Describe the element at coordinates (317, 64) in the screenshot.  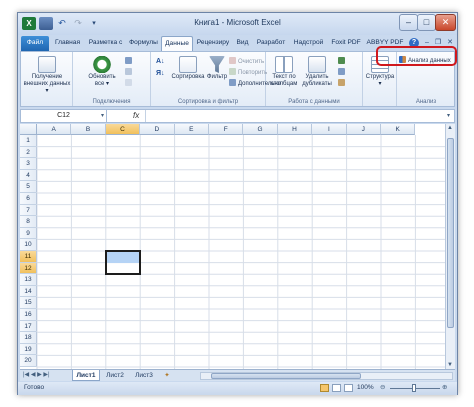
I see `remove-duplicates-icon` at that location.